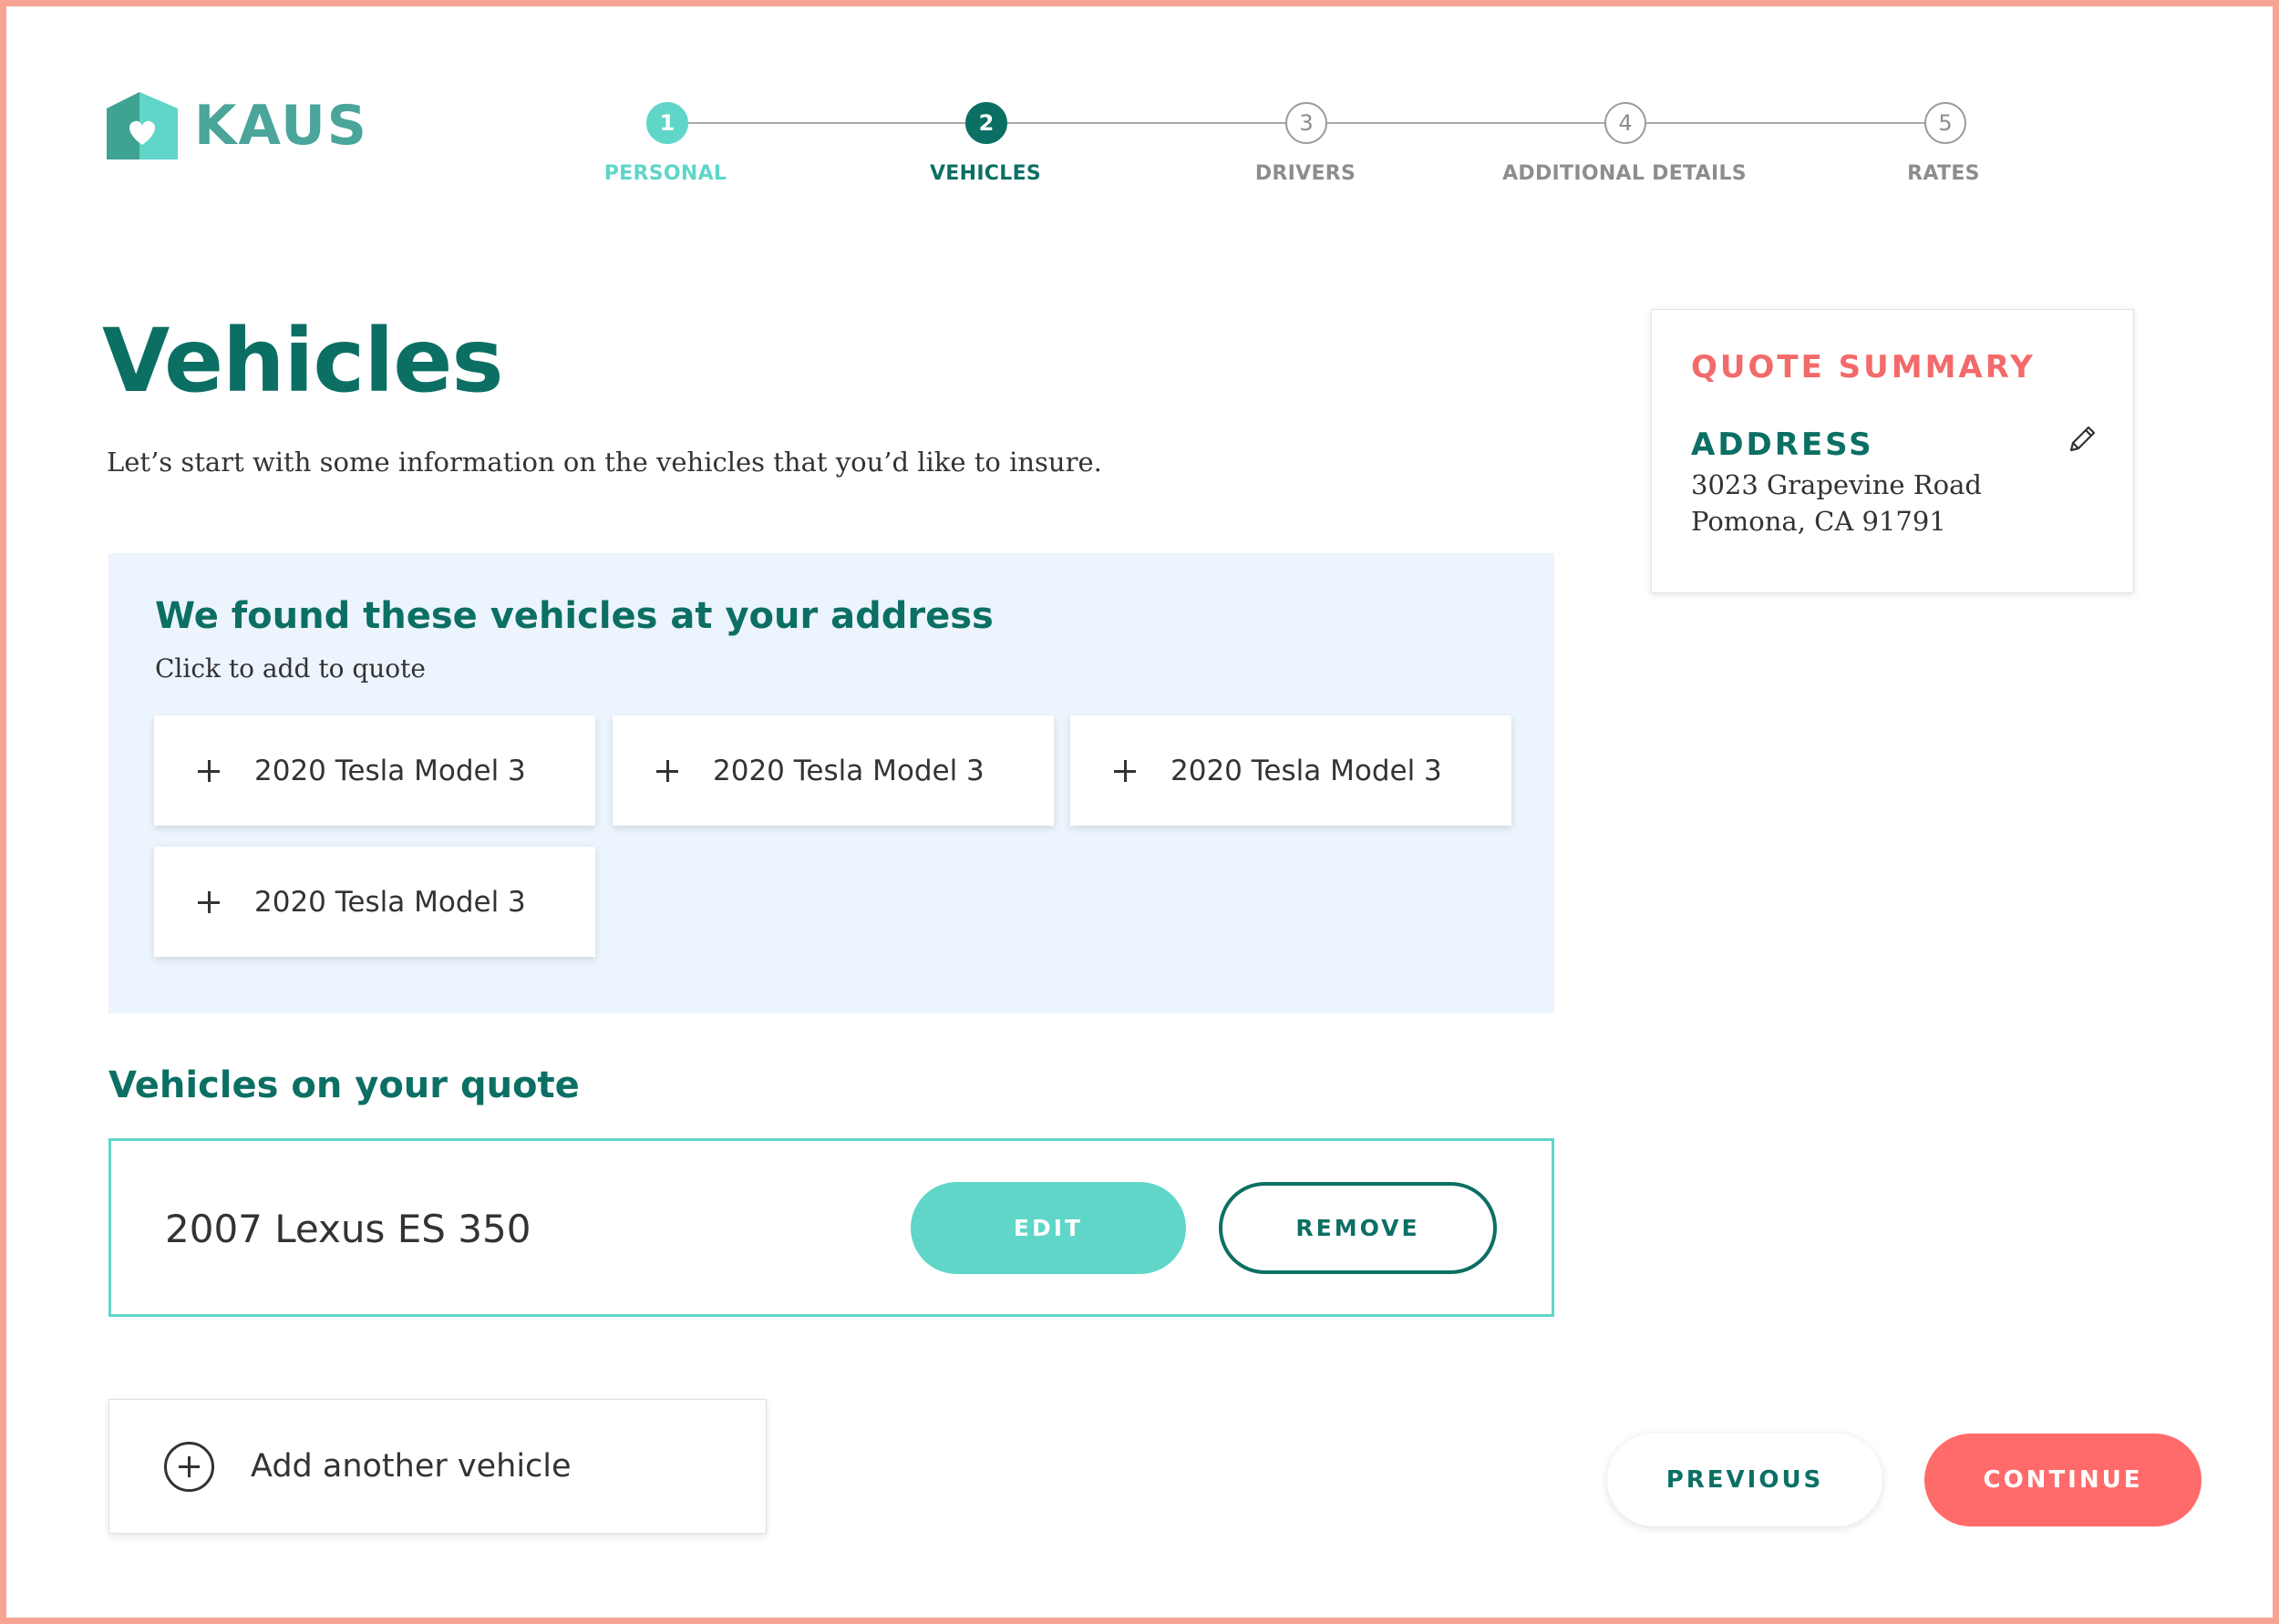 The height and width of the screenshot is (1624, 2279). Describe the element at coordinates (1744, 1480) in the screenshot. I see `previous-button: PREVIOUS` at that location.